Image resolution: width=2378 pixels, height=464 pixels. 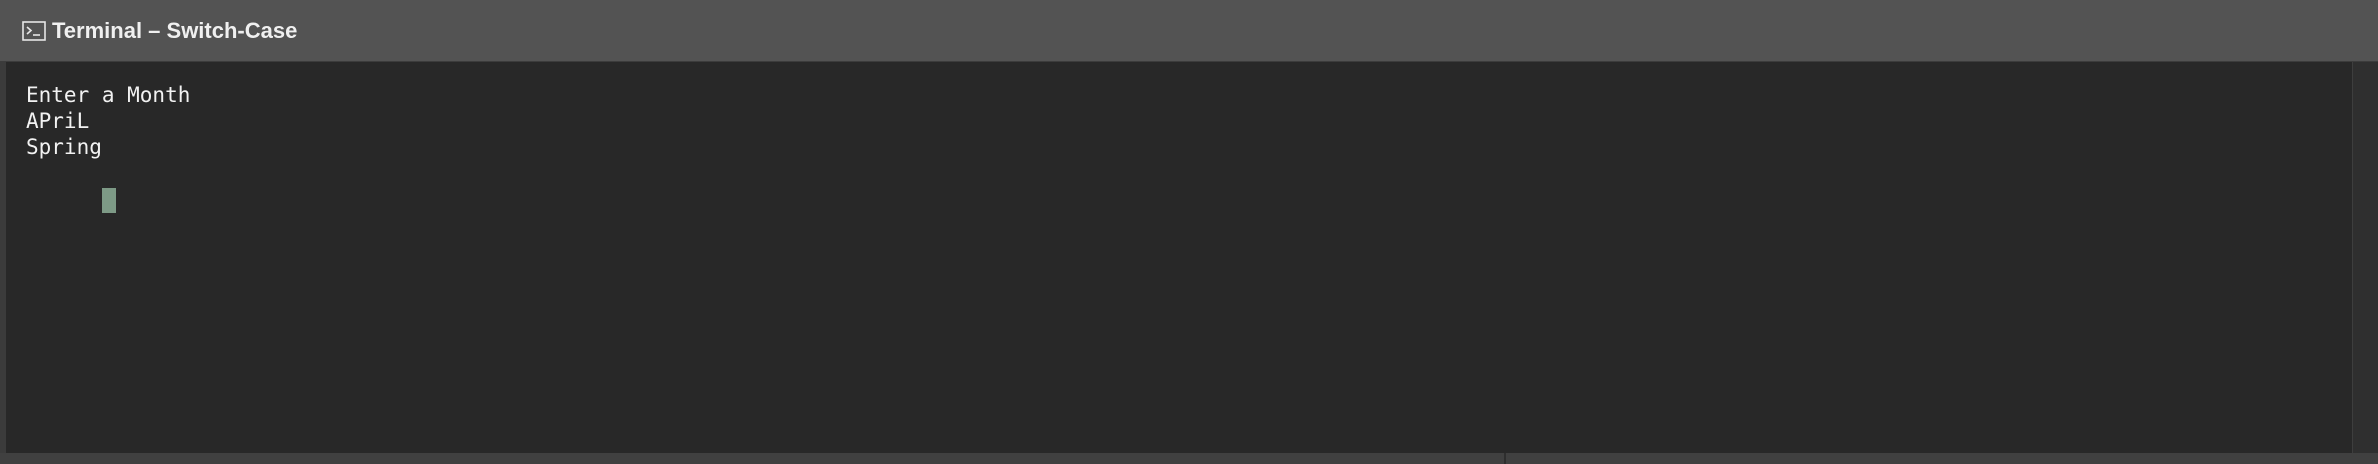 What do you see at coordinates (1189, 186) in the screenshot?
I see `terminal-input-line` at bounding box center [1189, 186].